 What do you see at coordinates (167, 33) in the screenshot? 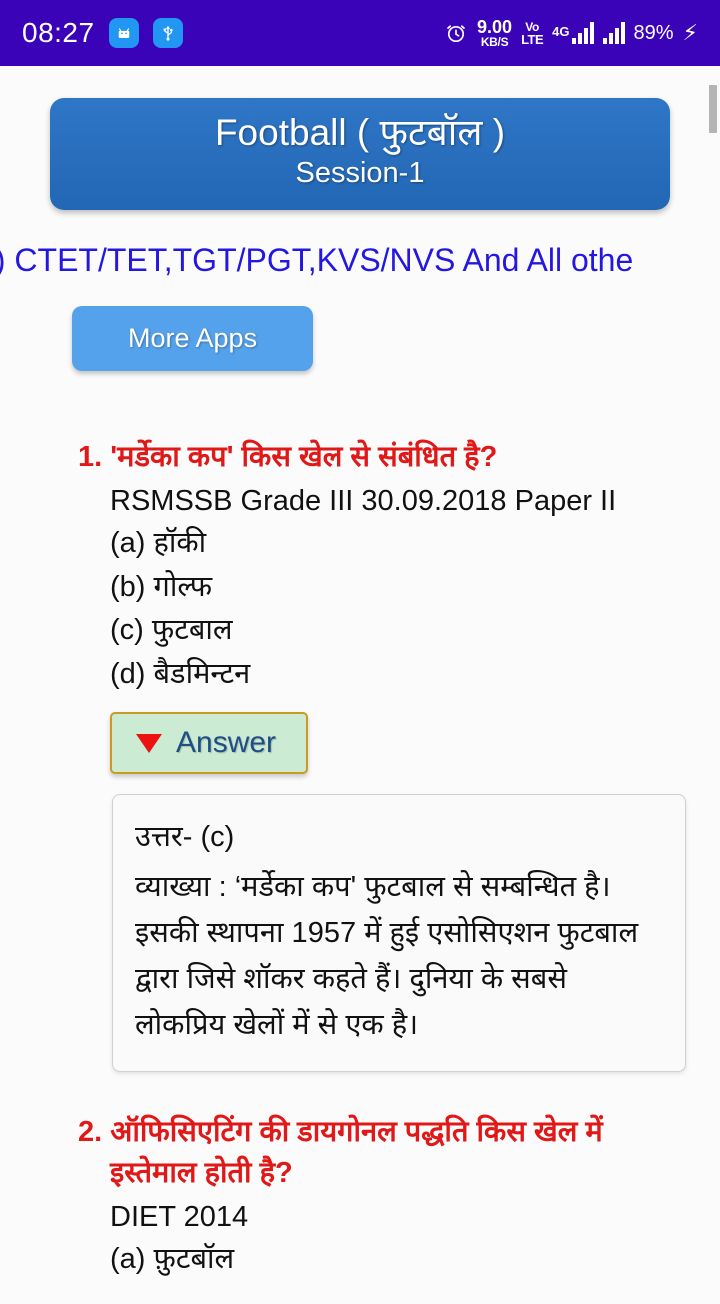
I see `usb-icon` at bounding box center [167, 33].